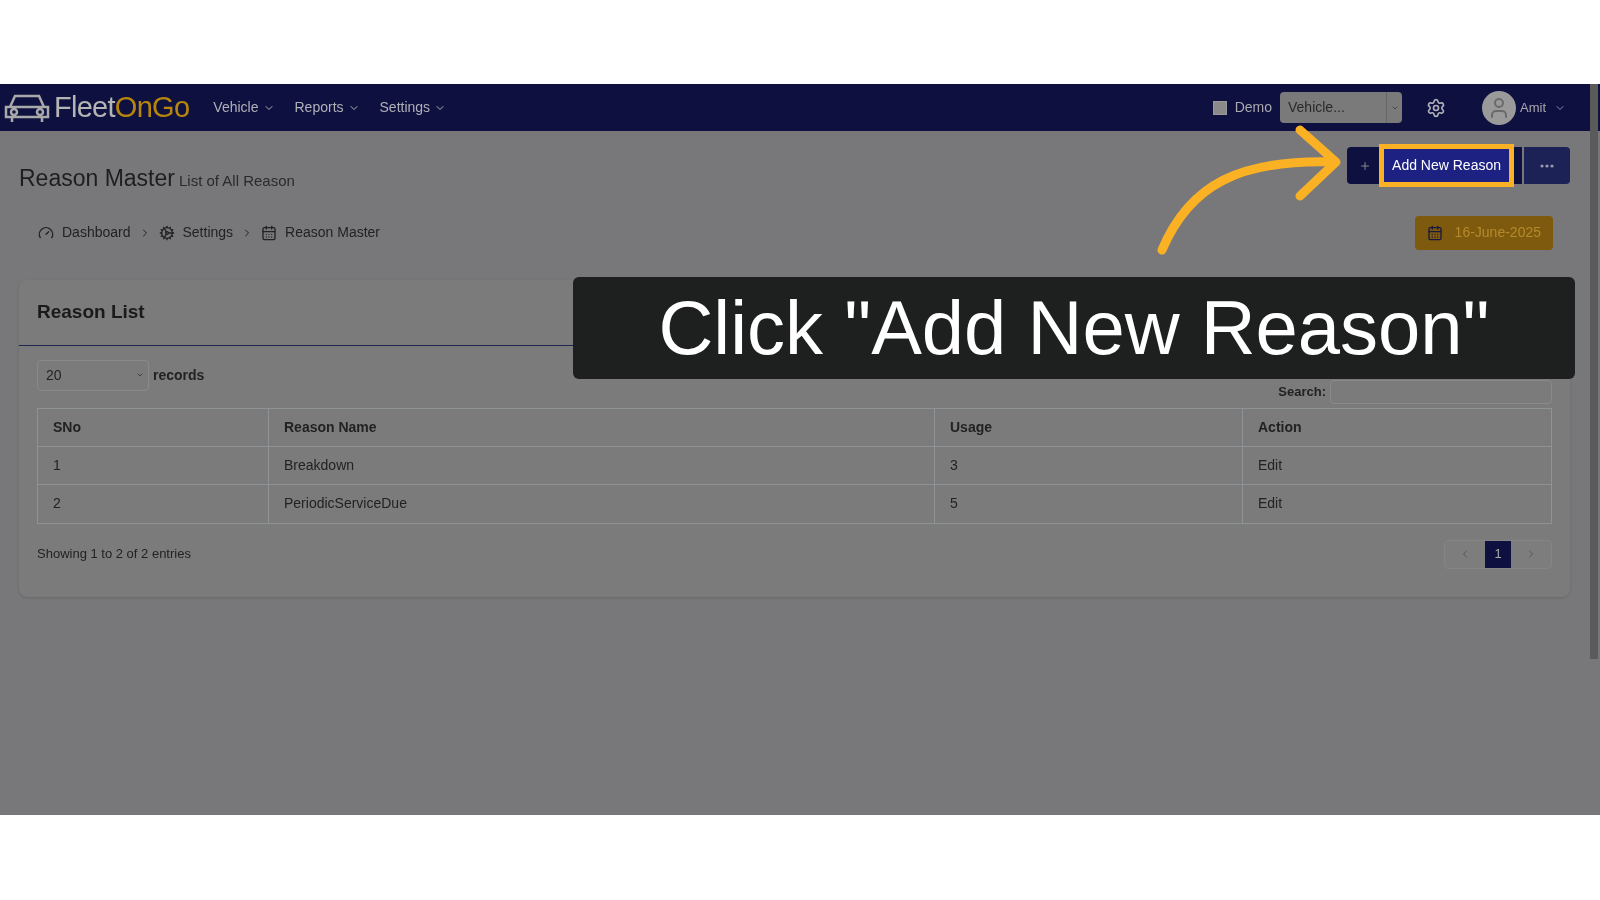  What do you see at coordinates (46, 232) in the screenshot?
I see `gauge-icon` at bounding box center [46, 232].